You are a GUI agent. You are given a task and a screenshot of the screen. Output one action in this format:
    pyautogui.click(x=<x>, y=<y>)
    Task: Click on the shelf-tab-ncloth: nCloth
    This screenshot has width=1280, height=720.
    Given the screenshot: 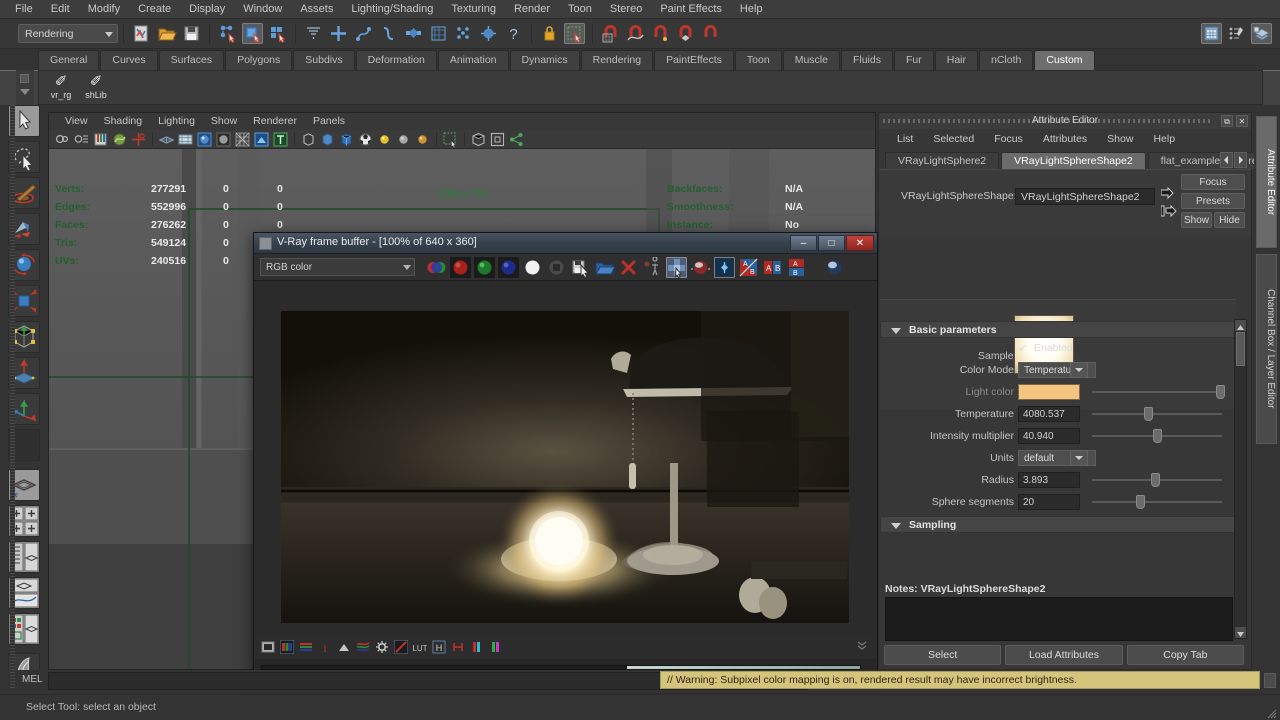 What is the action you would take?
    pyautogui.click(x=1006, y=60)
    